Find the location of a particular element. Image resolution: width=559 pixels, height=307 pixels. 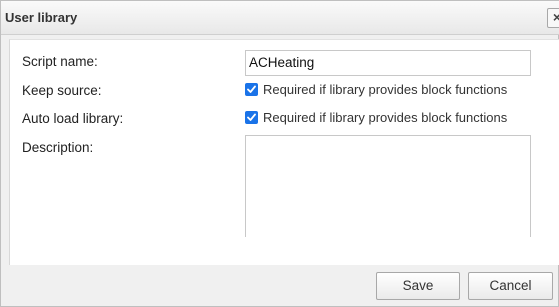

dialog-titlebar: User library × is located at coordinates (280, 18).